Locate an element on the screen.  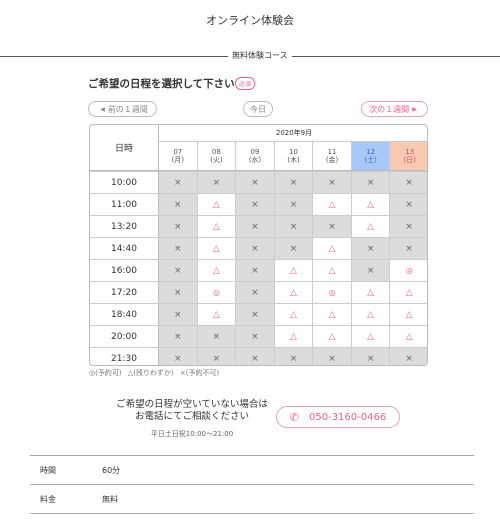
prev-week-button: ◀ 前の１週間 is located at coordinates (122, 109).